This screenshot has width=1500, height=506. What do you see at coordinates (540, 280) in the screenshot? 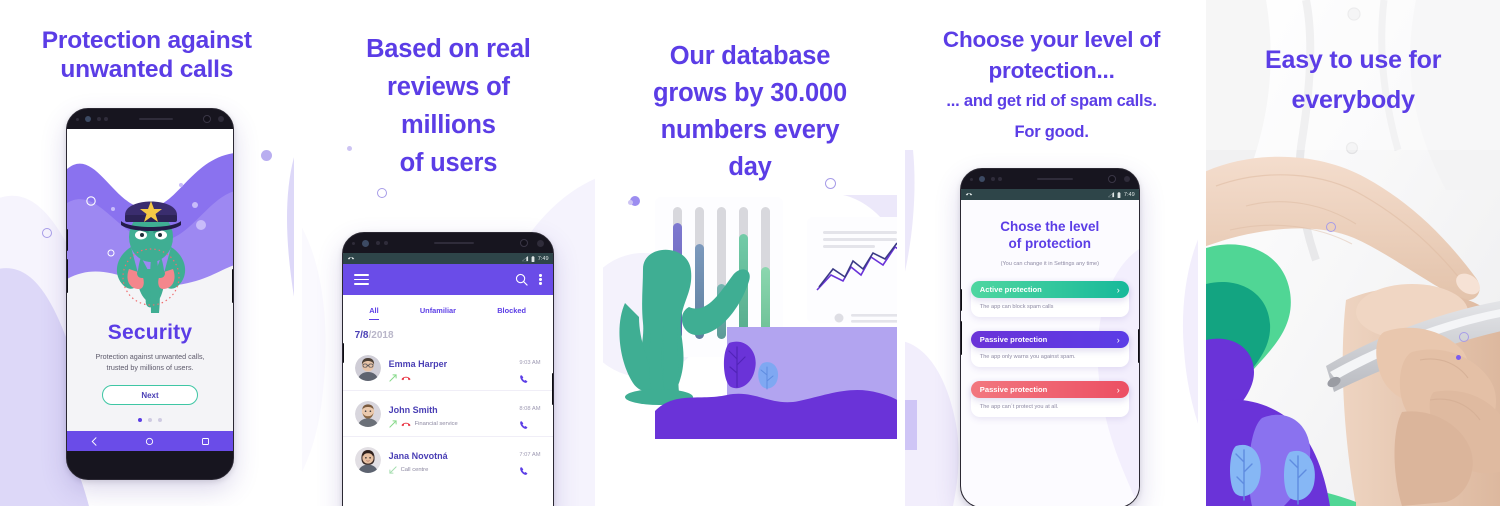
I see `more-vert-icon` at bounding box center [540, 280].